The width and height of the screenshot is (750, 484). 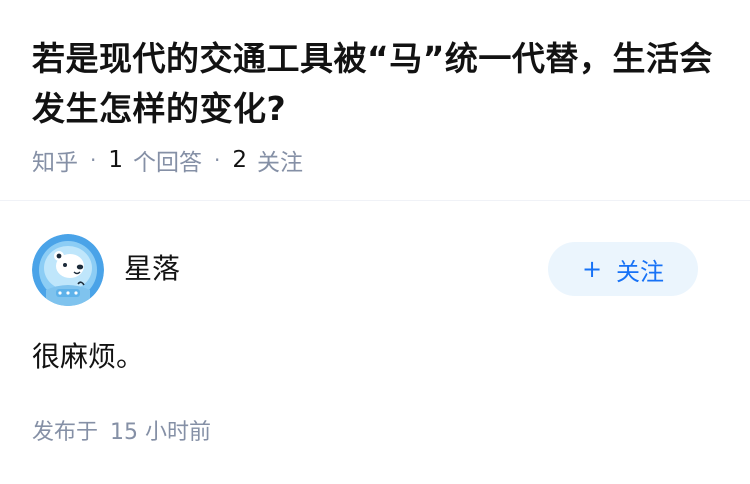 I want to click on bear-astronaut-avatar-icon, so click(x=68, y=270).